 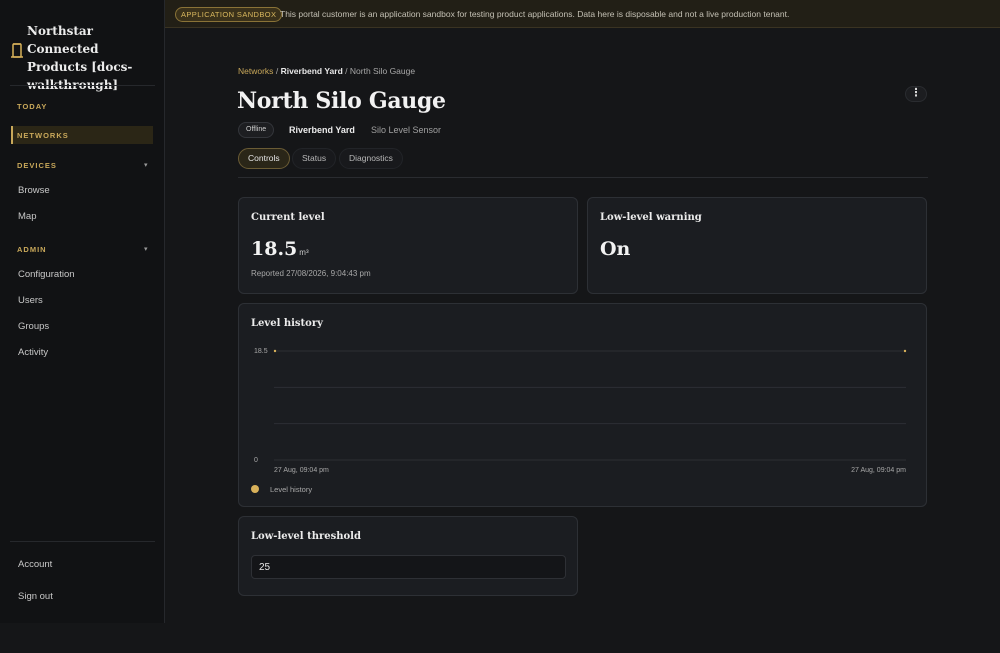 I want to click on sidebar-item-networks: NETWORKS, so click(x=82, y=135).